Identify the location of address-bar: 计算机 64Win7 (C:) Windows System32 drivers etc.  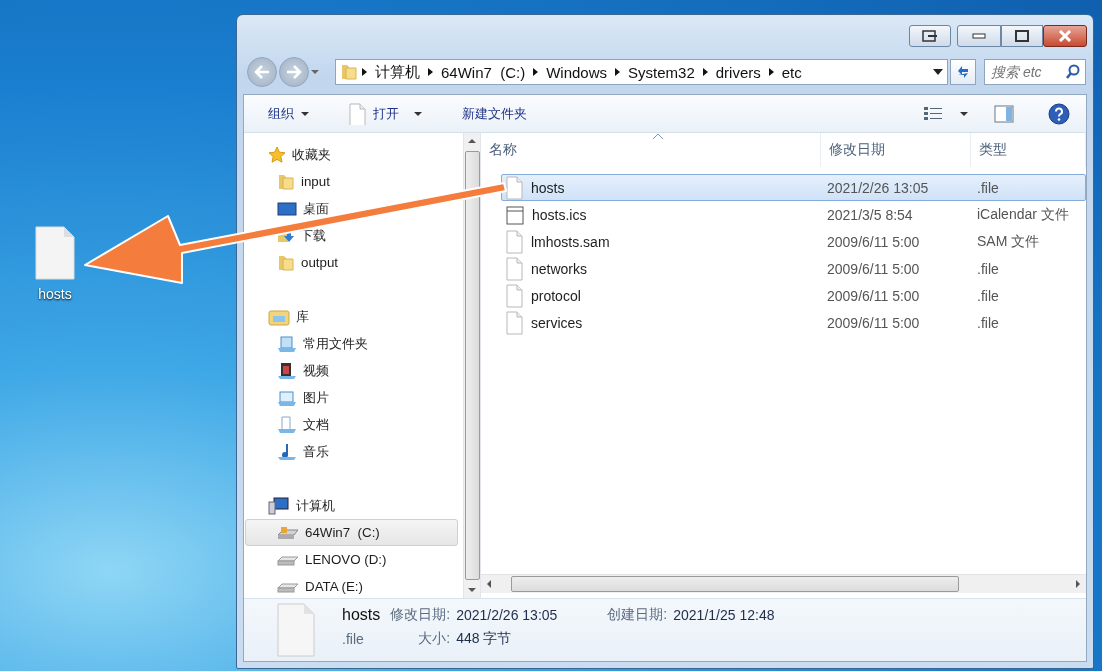
(641, 72).